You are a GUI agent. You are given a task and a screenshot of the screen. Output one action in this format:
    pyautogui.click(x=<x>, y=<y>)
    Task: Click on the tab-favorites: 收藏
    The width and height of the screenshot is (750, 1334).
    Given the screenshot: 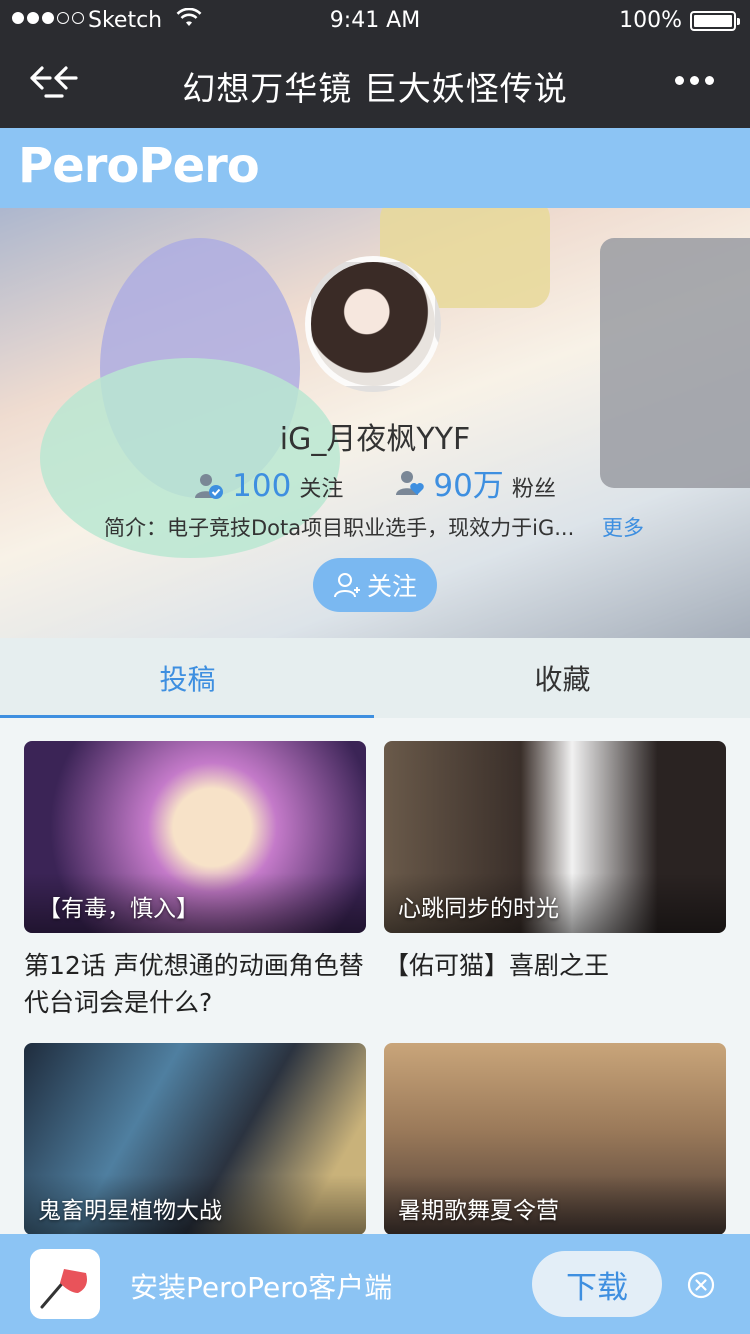 What is the action you would take?
    pyautogui.click(x=562, y=678)
    